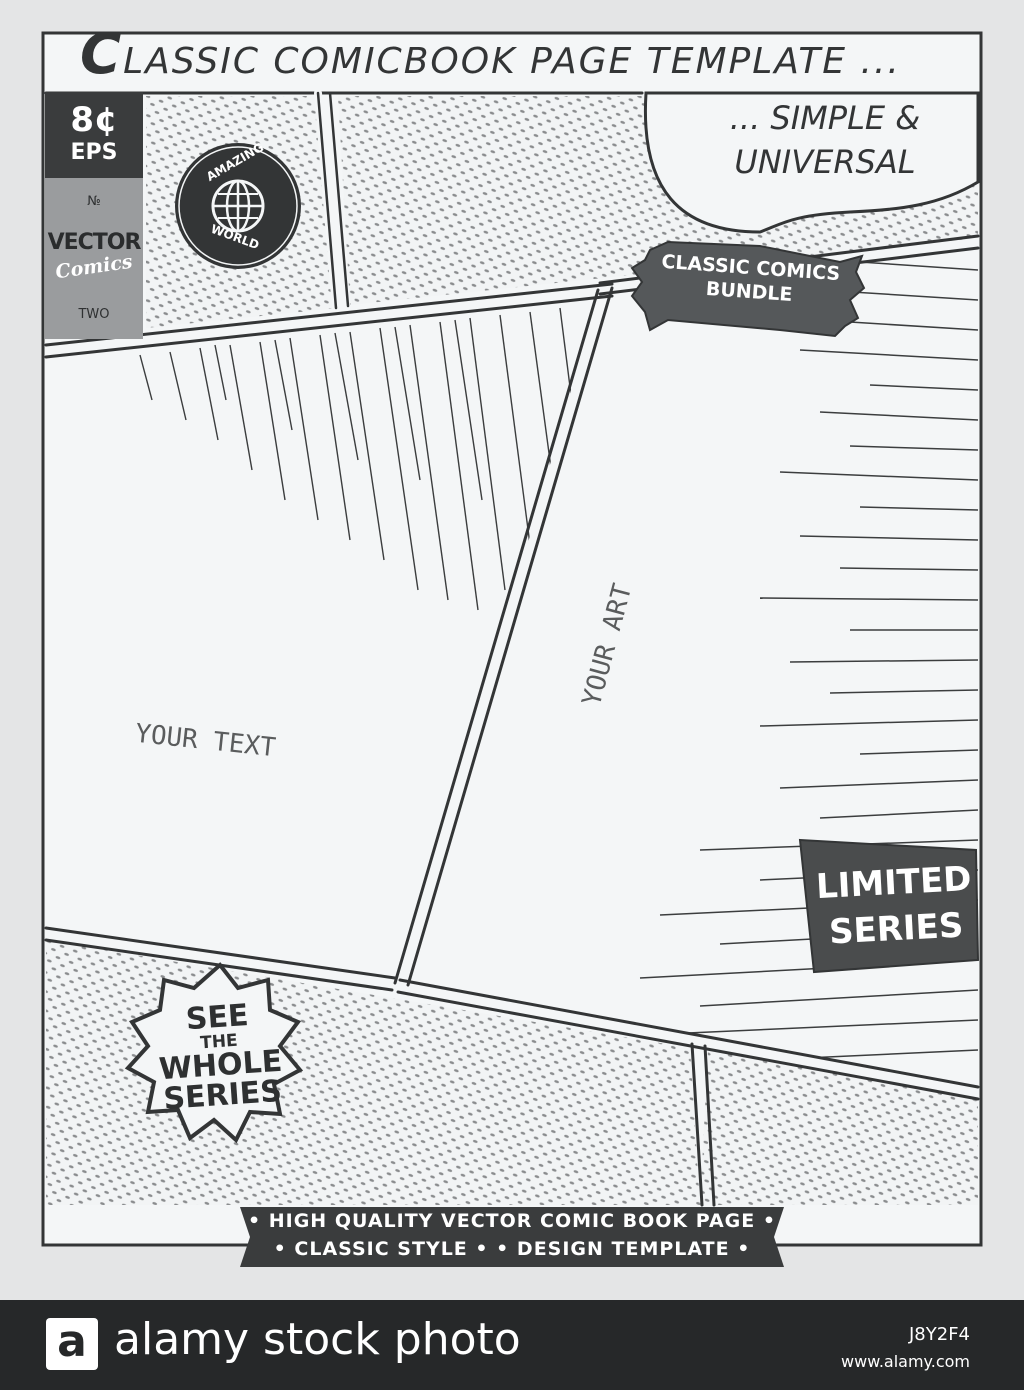 The image size is (1024, 1390). What do you see at coordinates (102, 54) in the screenshot?
I see `title-initial: C` at bounding box center [102, 54].